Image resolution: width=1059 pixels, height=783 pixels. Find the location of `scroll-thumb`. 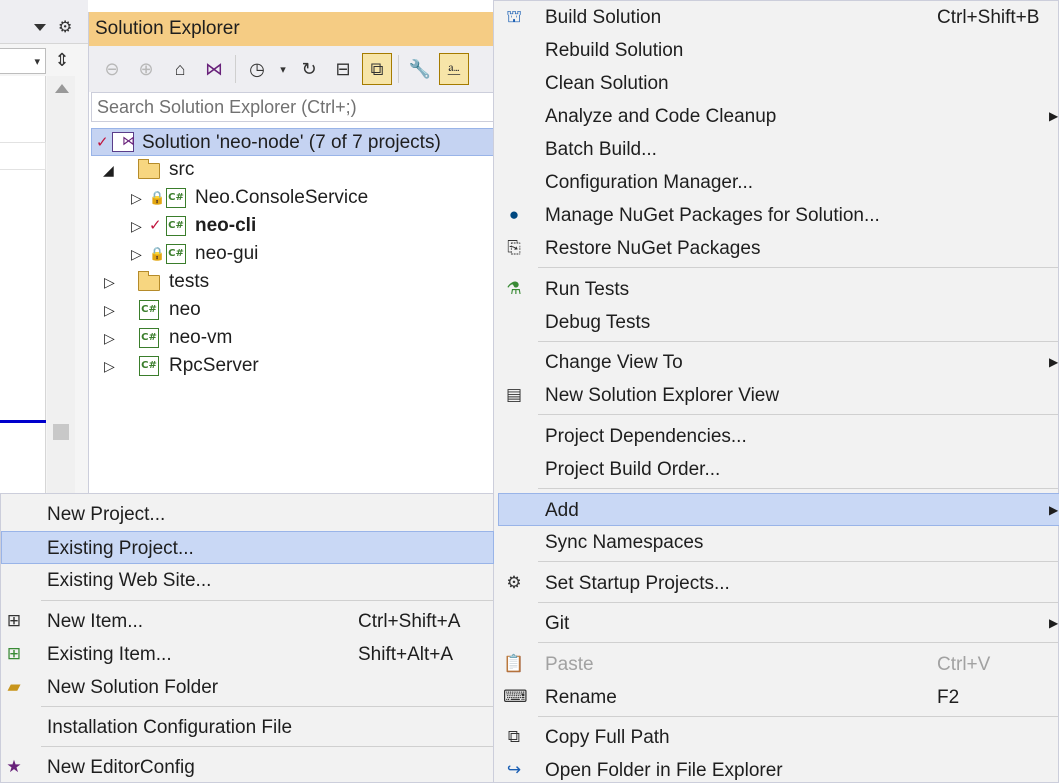

scroll-thumb is located at coordinates (61, 432).